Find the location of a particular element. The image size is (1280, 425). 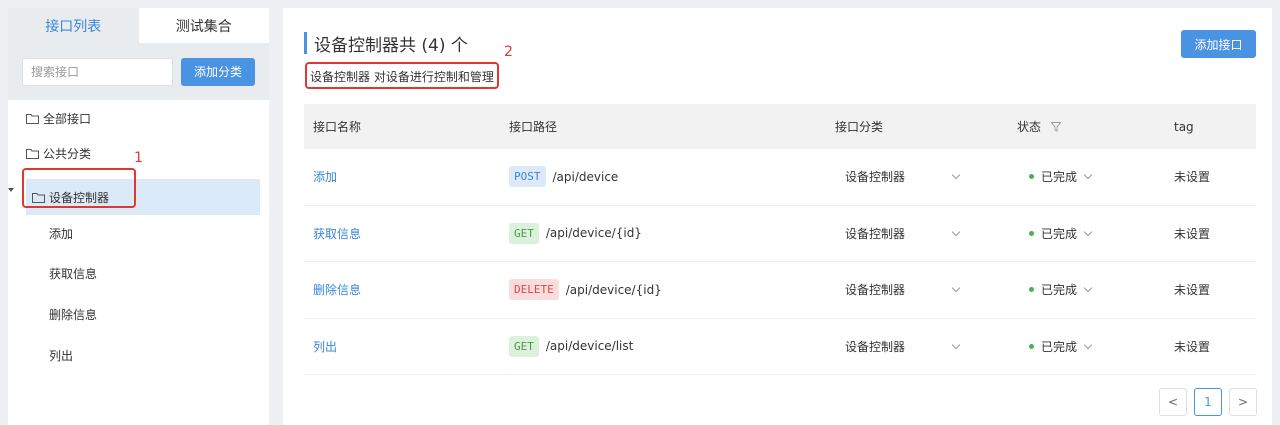

tree-leaf-add: 添加 is located at coordinates (61, 233).